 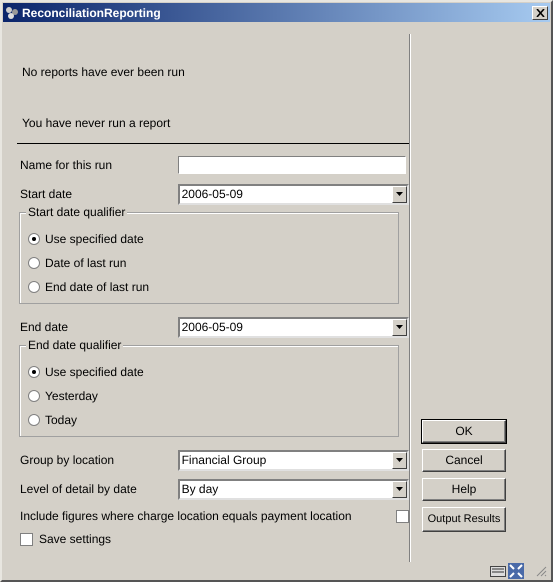 What do you see at coordinates (92, 13) in the screenshot?
I see `window-title: ReconciliationReporting` at bounding box center [92, 13].